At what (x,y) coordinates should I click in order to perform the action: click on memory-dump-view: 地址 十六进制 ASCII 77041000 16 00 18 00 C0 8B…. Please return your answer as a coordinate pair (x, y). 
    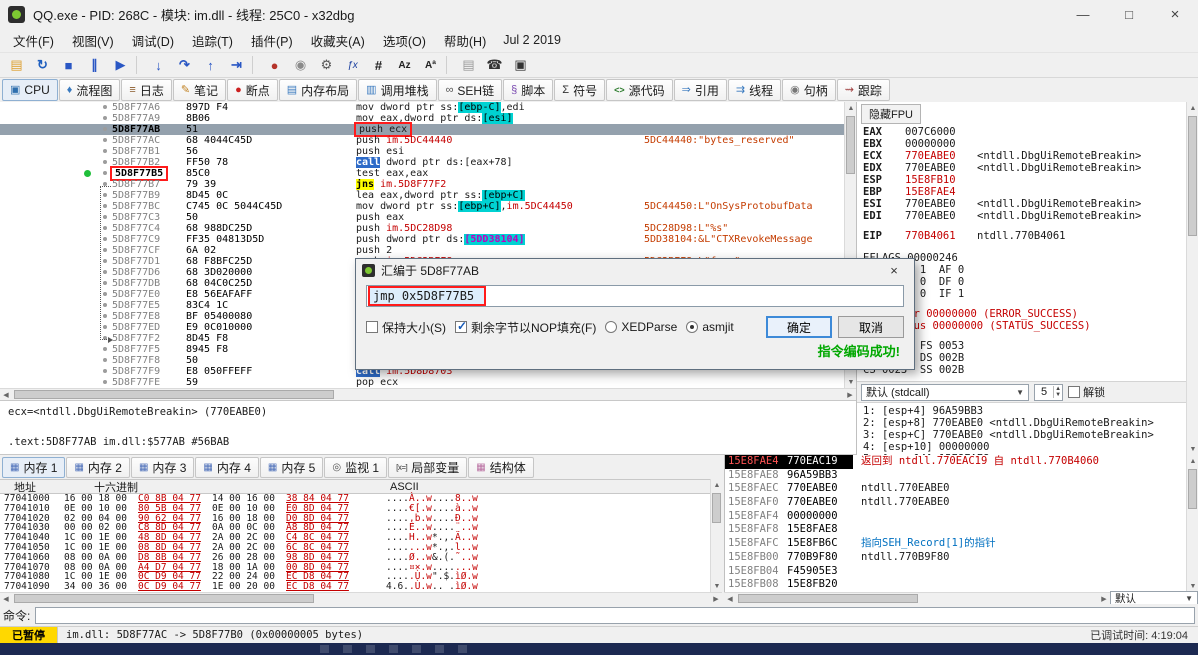
    Looking at the image, I should click on (355, 535).